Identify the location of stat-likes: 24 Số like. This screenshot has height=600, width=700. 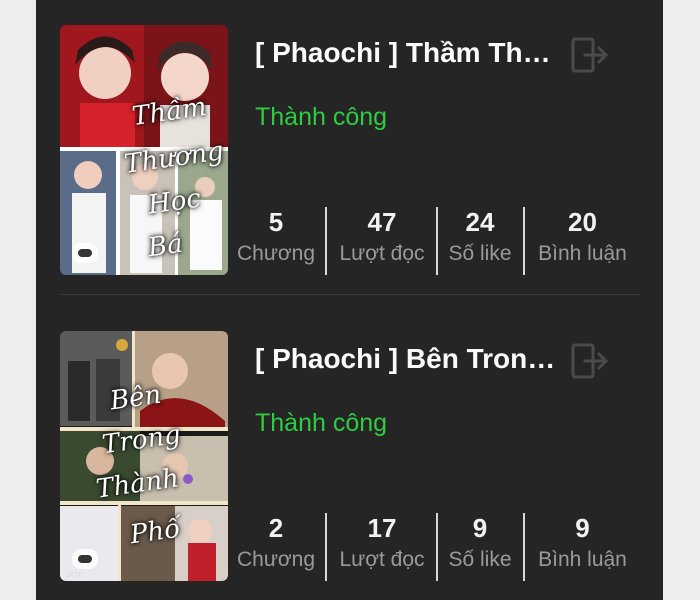
(480, 240).